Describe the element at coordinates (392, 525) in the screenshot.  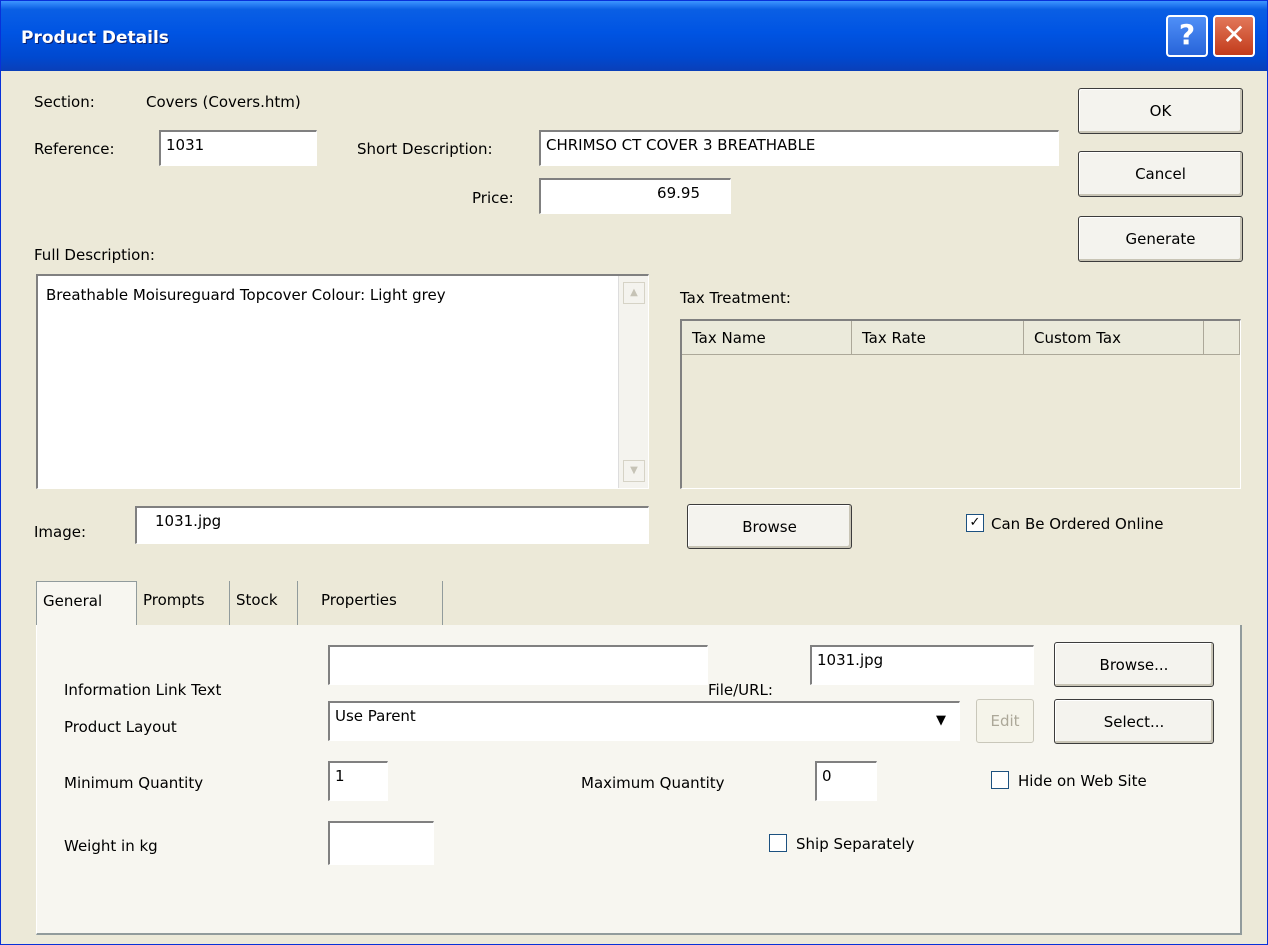
I see `image-input: 1031.jpg` at that location.